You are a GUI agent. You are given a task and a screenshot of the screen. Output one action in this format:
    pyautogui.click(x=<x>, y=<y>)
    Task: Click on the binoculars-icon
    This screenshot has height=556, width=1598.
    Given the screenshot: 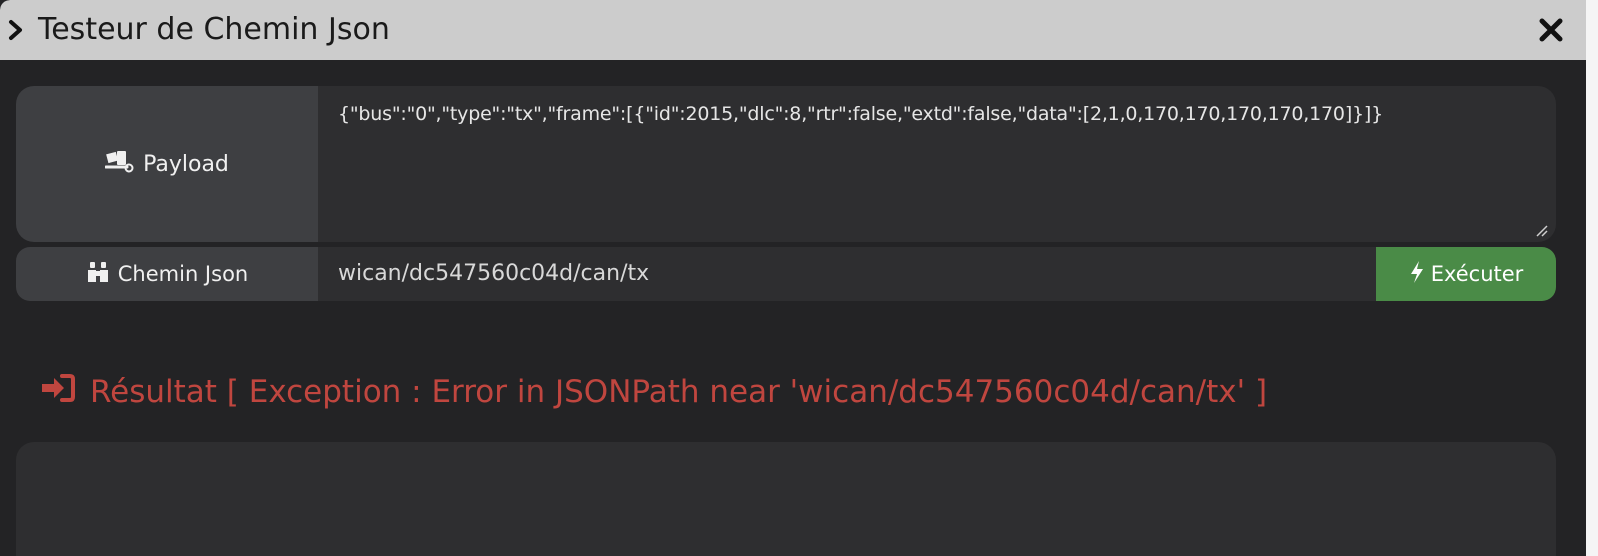 What is the action you would take?
    pyautogui.click(x=102, y=274)
    